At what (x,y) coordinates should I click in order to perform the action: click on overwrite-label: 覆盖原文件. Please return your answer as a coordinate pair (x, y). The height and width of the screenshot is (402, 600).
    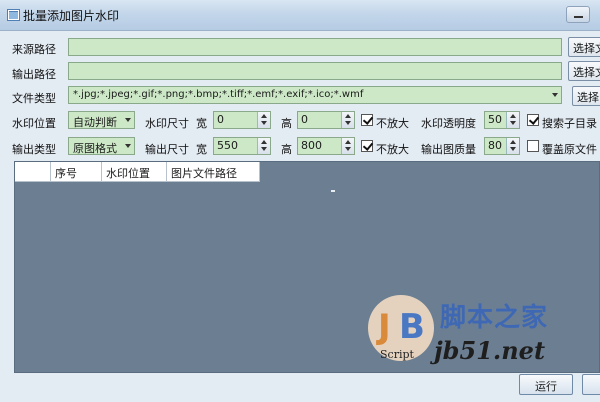
    Looking at the image, I should click on (569, 149).